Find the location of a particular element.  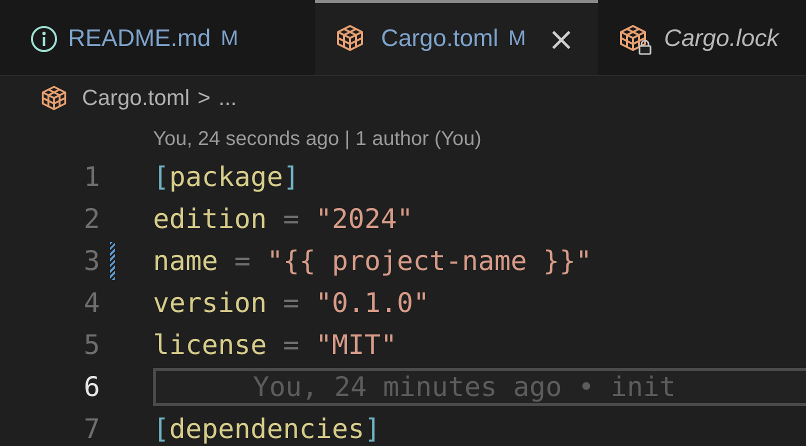

tab-label: Cargo.toml is located at coordinates (439, 39).